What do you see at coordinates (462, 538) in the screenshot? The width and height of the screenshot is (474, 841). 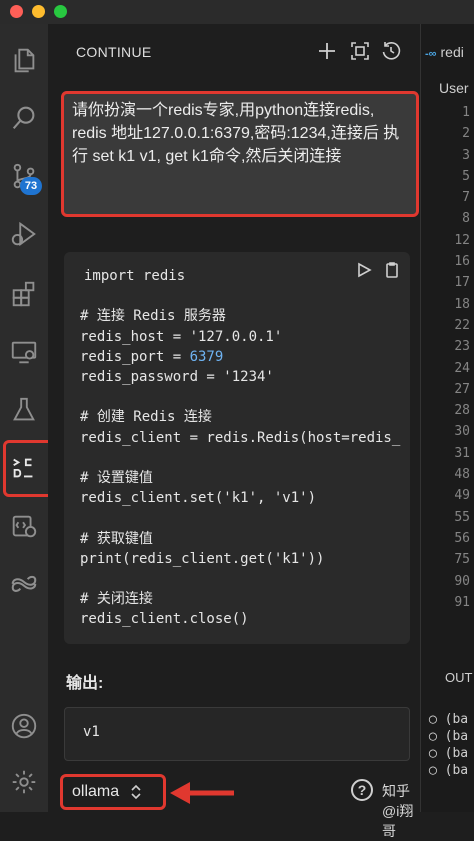 I see `line-number: 56` at bounding box center [462, 538].